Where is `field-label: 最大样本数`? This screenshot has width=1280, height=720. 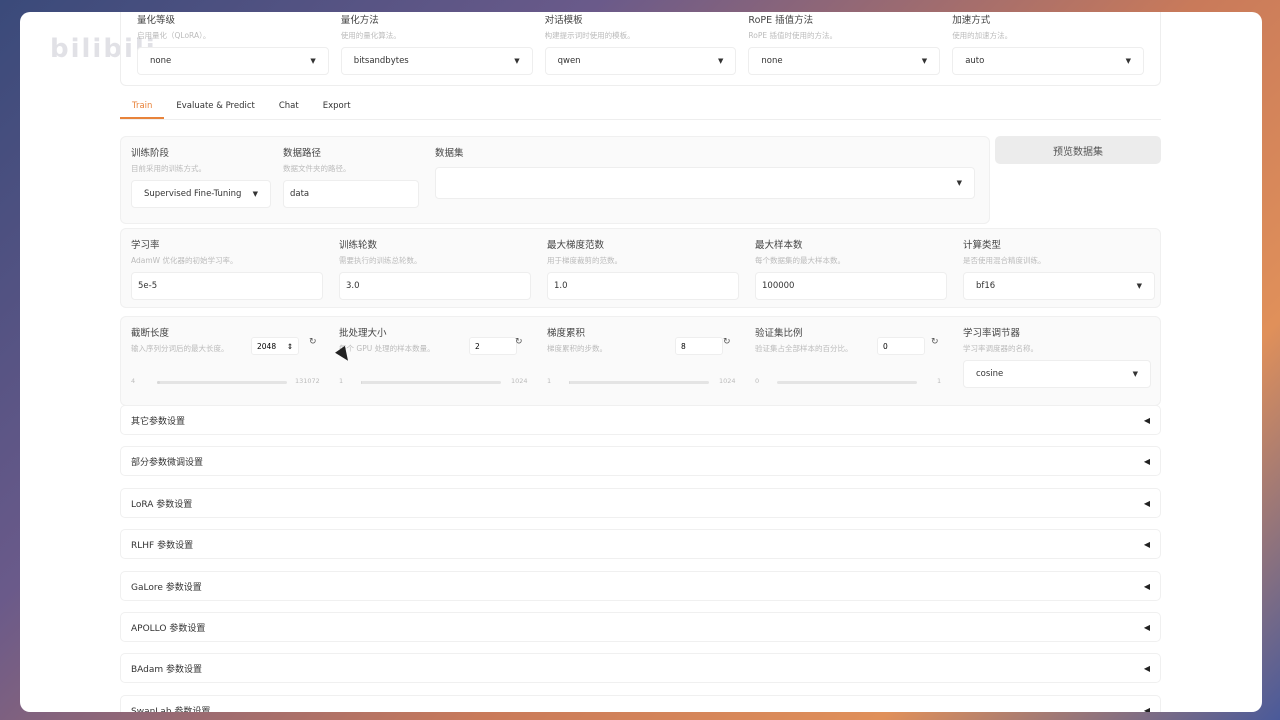
field-label: 最大样本数 is located at coordinates (779, 245).